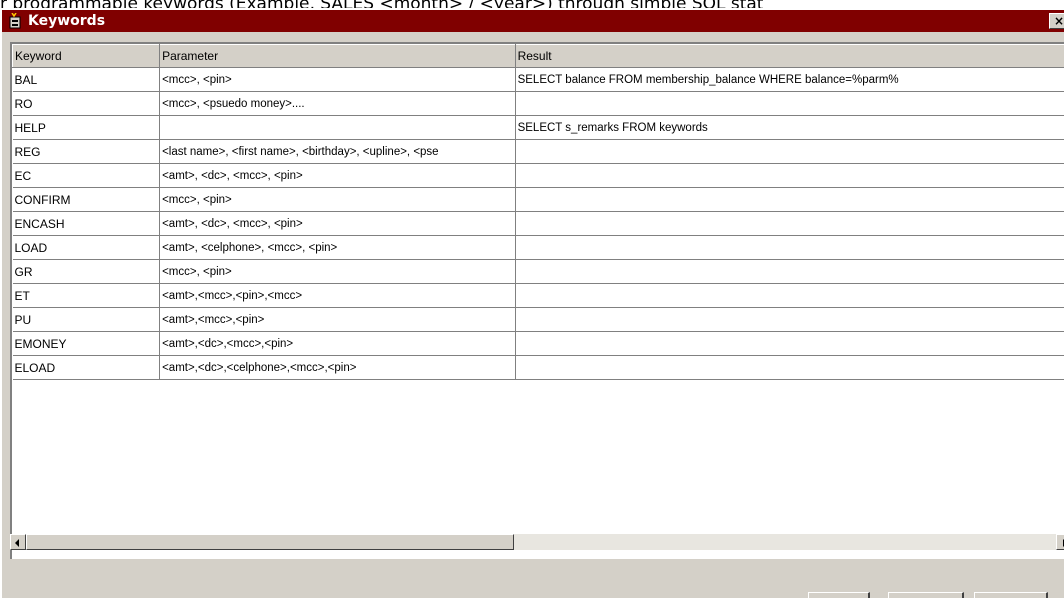 The height and width of the screenshot is (598, 1064). Describe the element at coordinates (337, 56) in the screenshot. I see `column-header-parameter: Parameter` at that location.